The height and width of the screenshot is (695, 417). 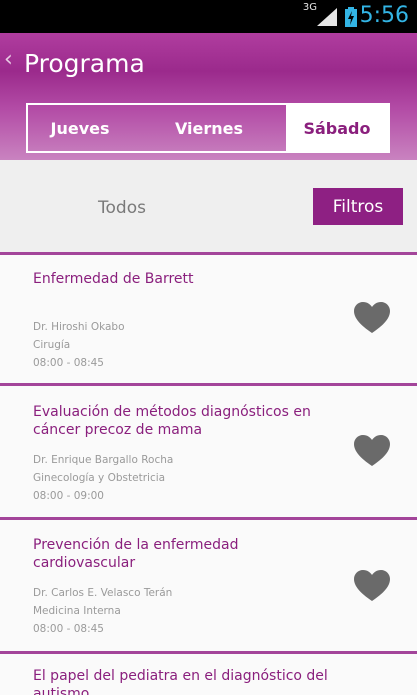 What do you see at coordinates (77, 611) in the screenshot?
I see `session-specialty: Medicina Interna` at bounding box center [77, 611].